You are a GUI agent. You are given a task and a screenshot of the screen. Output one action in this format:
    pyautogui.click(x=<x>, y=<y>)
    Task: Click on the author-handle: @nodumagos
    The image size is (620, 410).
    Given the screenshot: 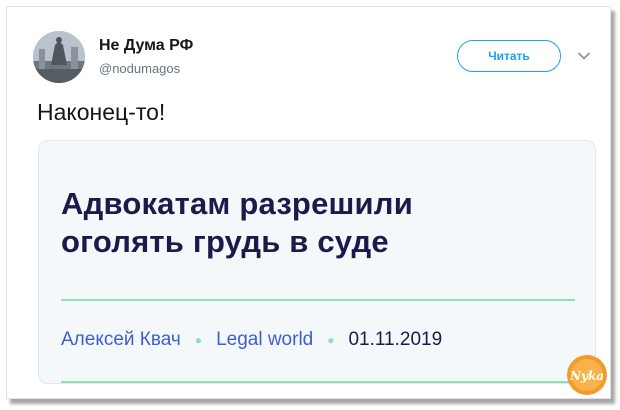 What is the action you would take?
    pyautogui.click(x=139, y=68)
    